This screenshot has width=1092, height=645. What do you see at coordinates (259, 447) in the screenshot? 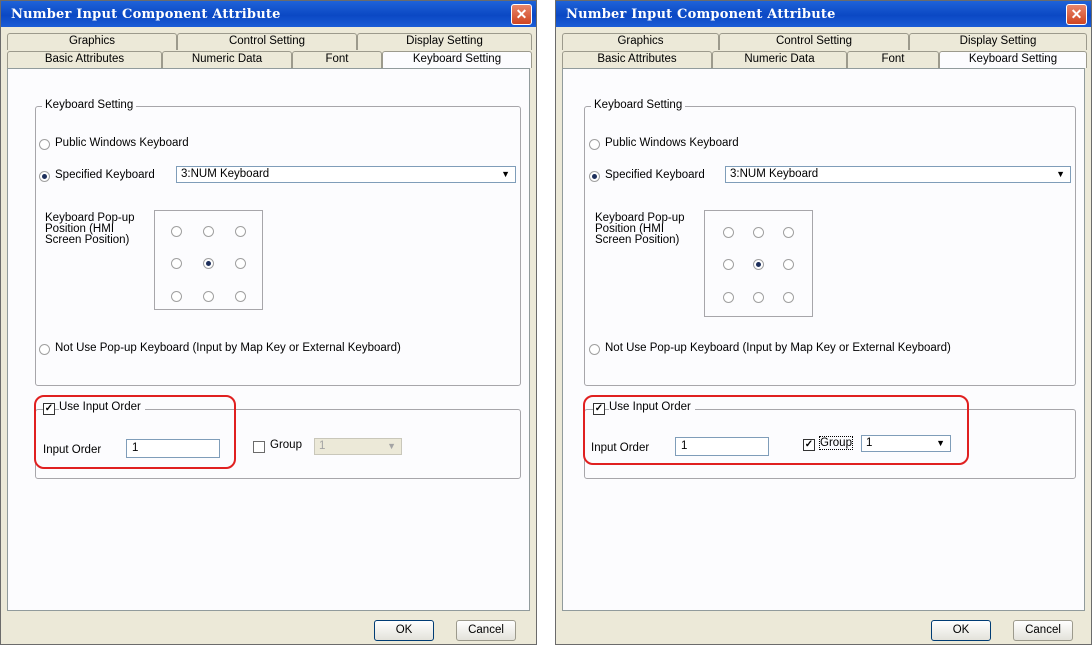
I see `group-checkbox` at bounding box center [259, 447].